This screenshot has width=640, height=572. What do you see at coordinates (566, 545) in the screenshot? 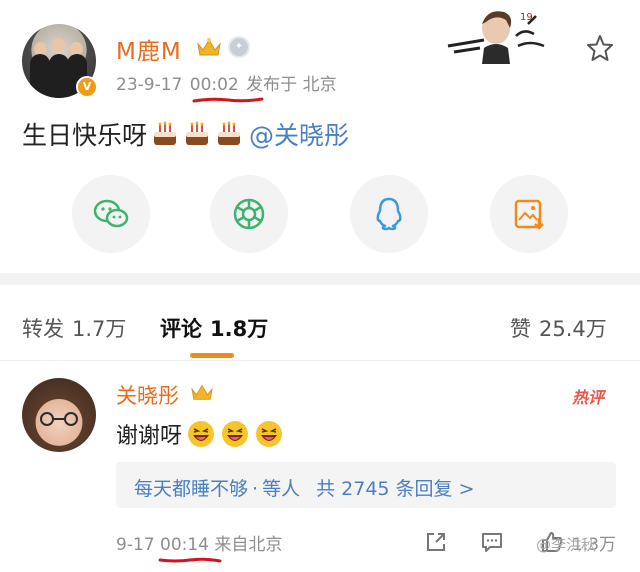
I see `watermark: @李洪秋` at bounding box center [566, 545].